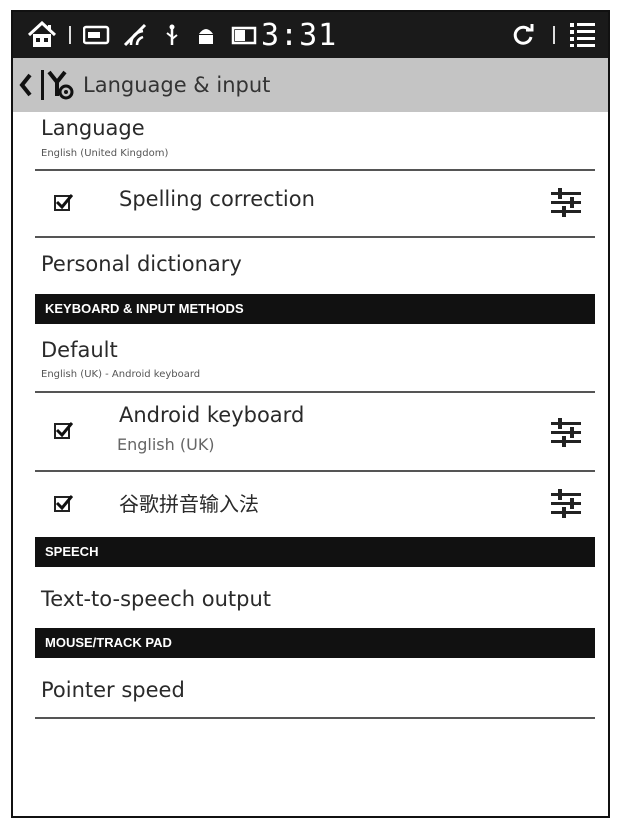 This screenshot has width=620, height=826. I want to click on section-header-mouse: MOUSE/TRACK PAD, so click(315, 643).